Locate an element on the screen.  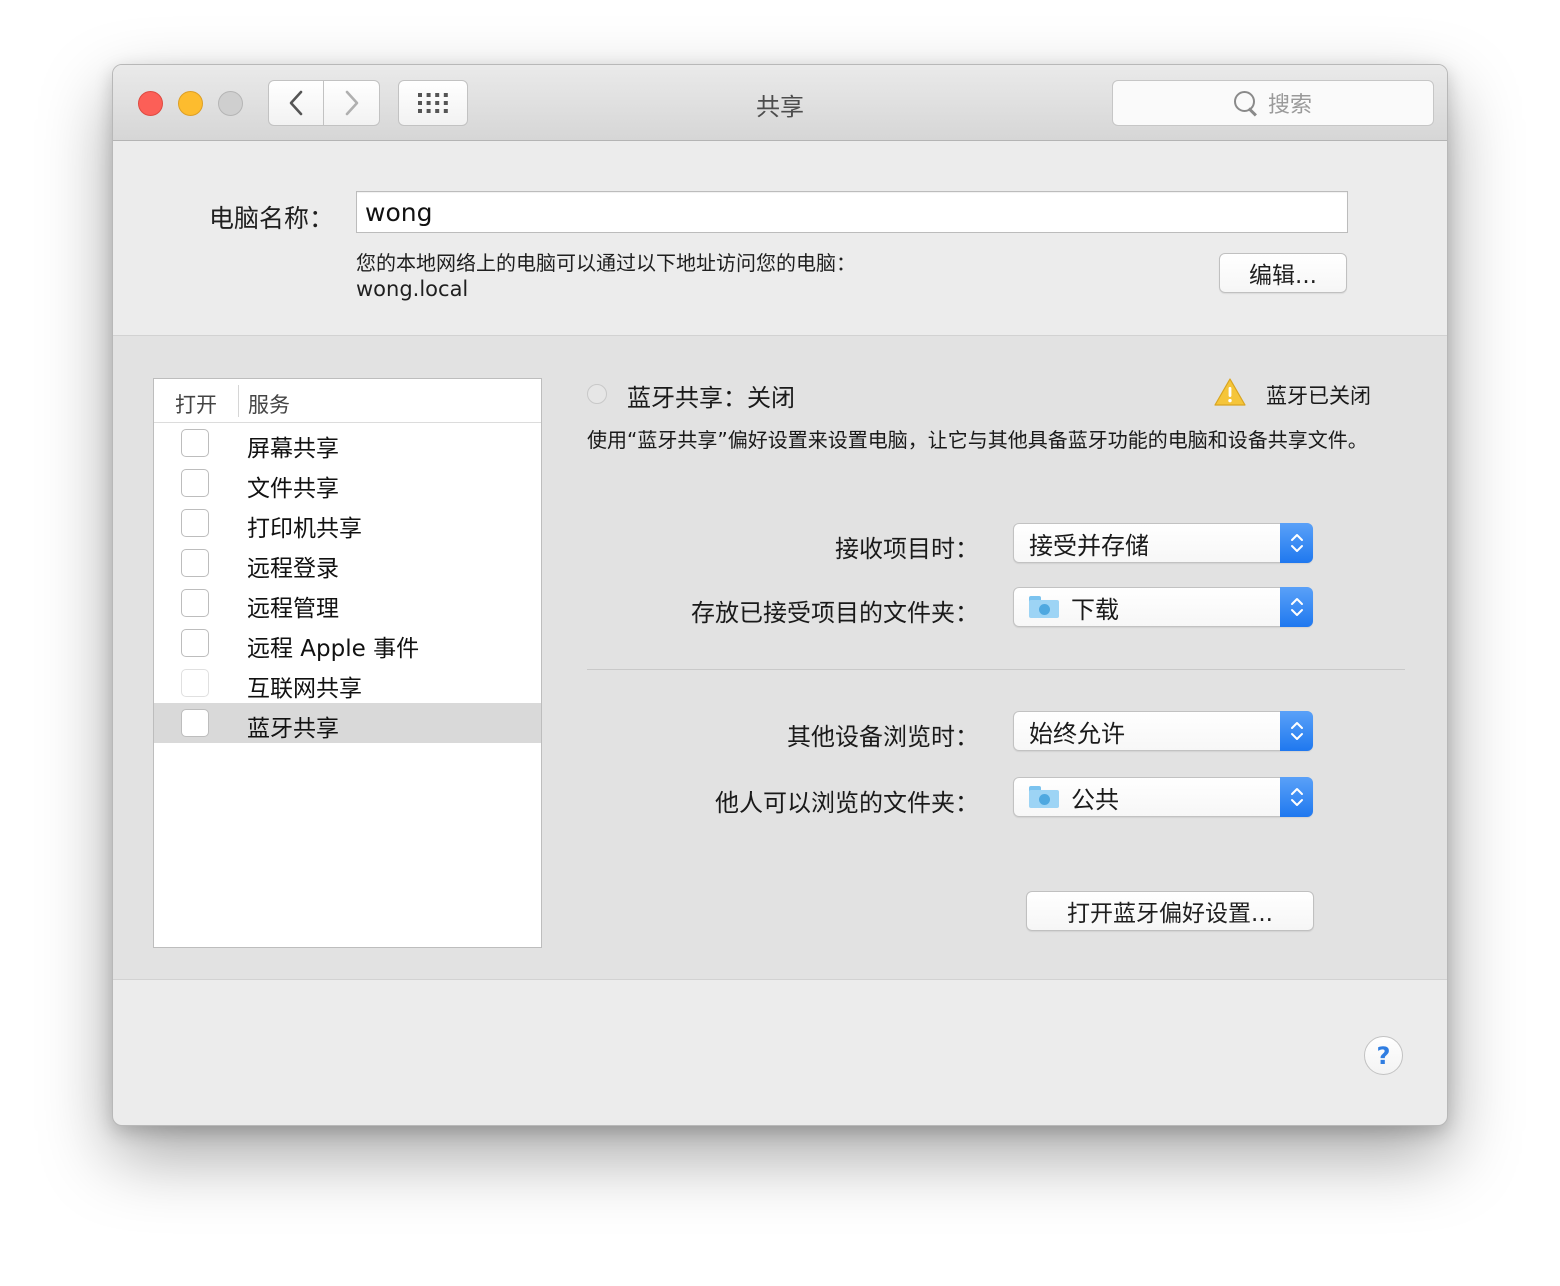
service-row-remote-login: 远程登录 is located at coordinates (347, 563).